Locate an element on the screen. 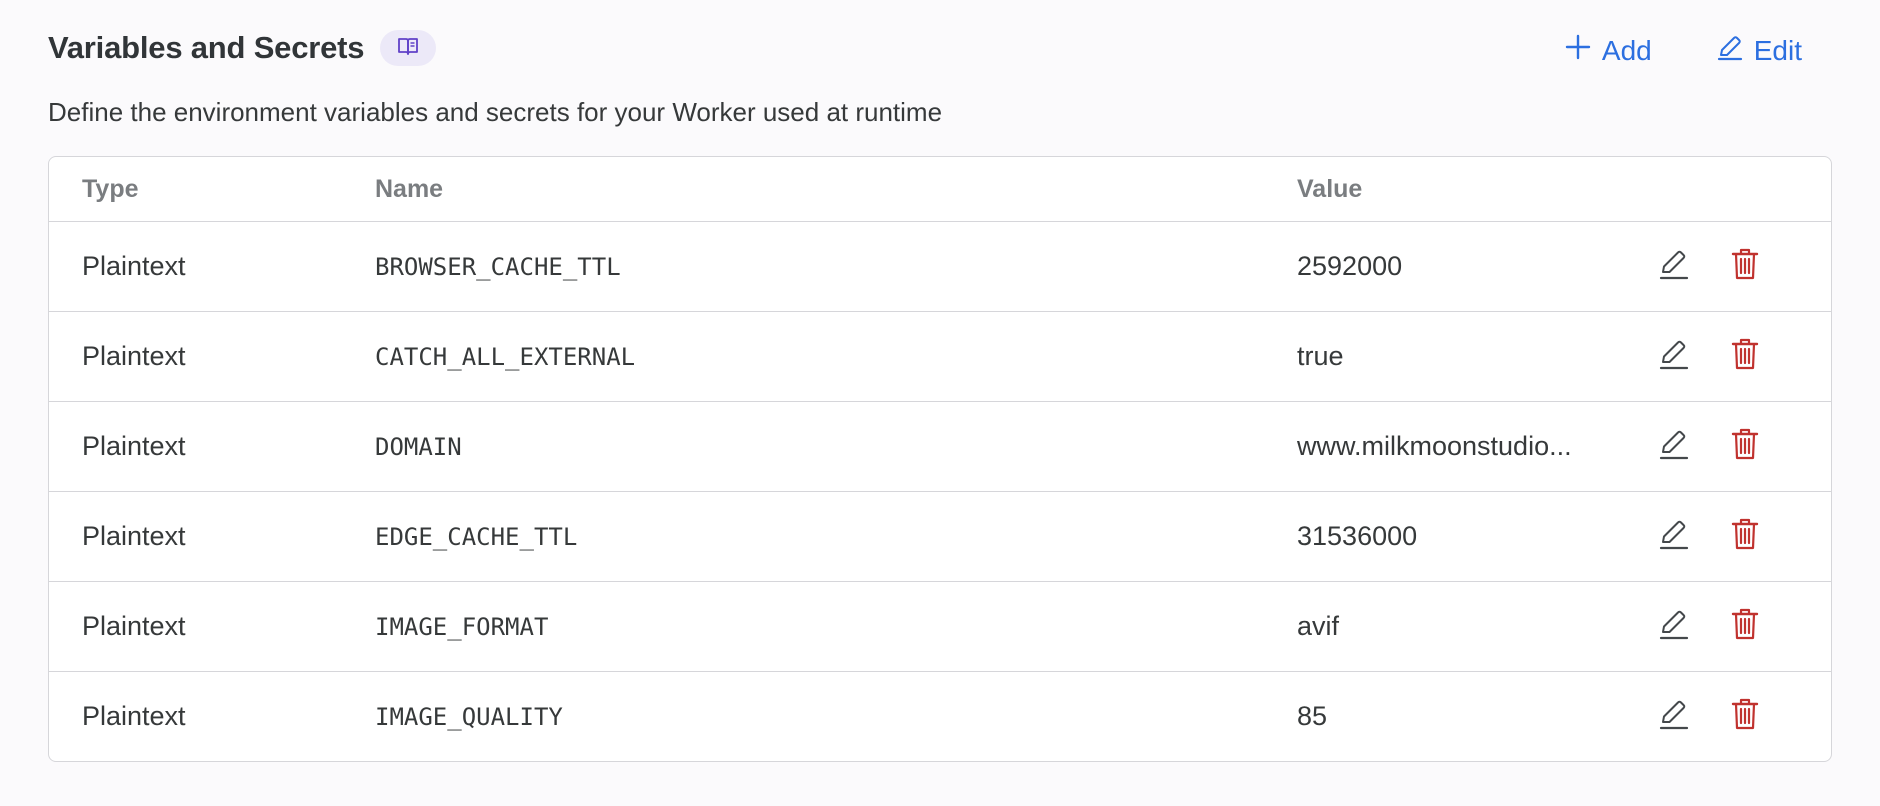 The width and height of the screenshot is (1880, 806). add-label: Add is located at coordinates (1626, 50).